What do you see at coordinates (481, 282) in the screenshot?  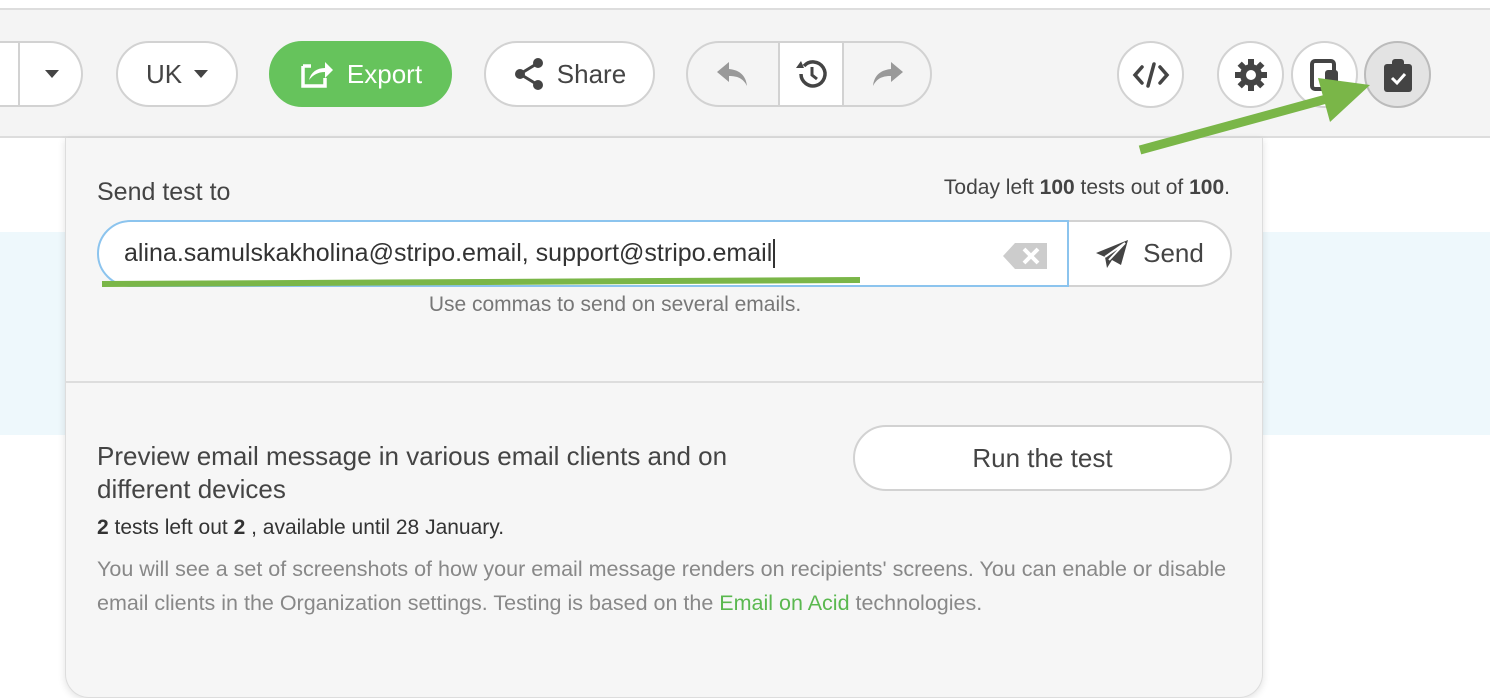 I see `underline-annotation` at bounding box center [481, 282].